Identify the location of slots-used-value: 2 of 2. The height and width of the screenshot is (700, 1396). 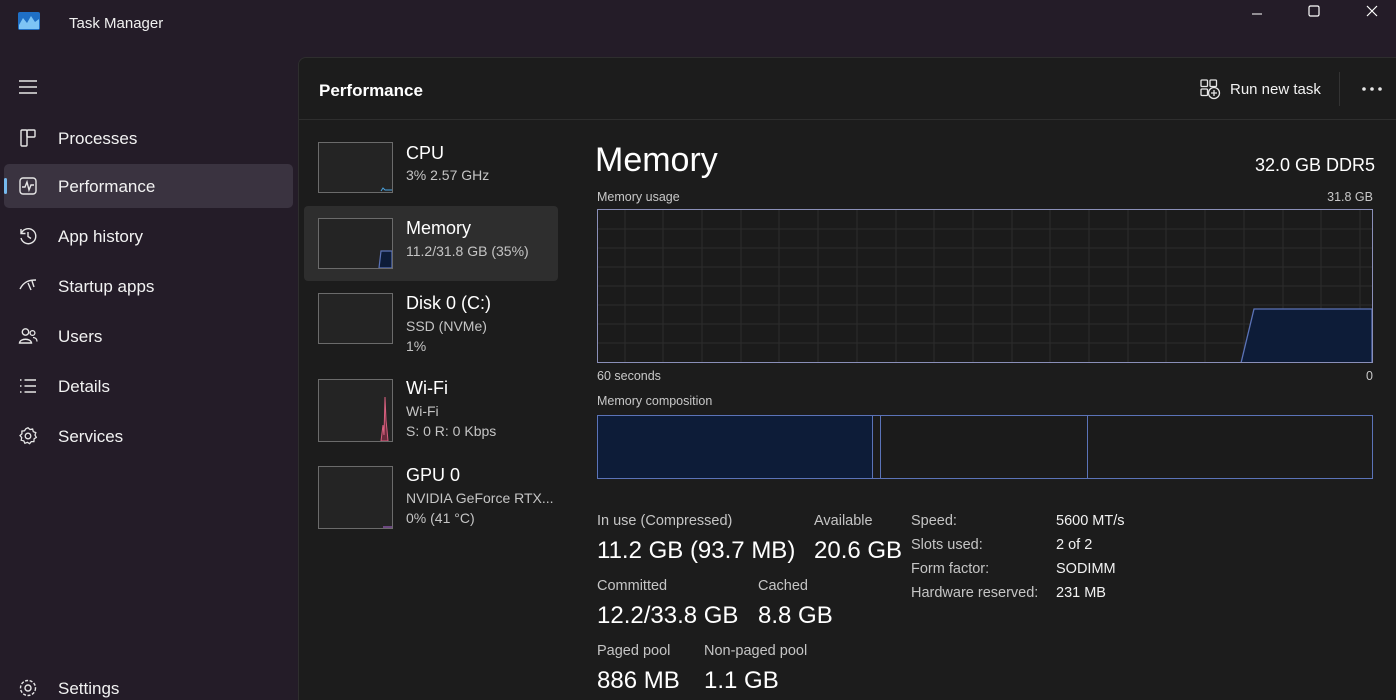
(1074, 545).